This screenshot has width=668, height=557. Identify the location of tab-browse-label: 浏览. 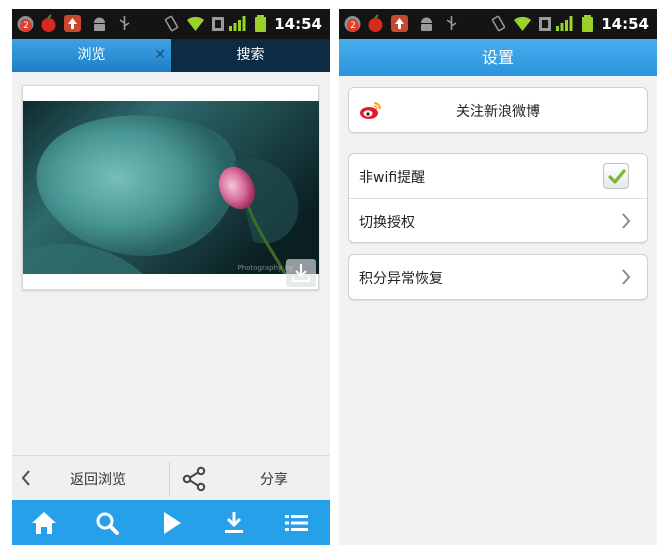
(91, 55).